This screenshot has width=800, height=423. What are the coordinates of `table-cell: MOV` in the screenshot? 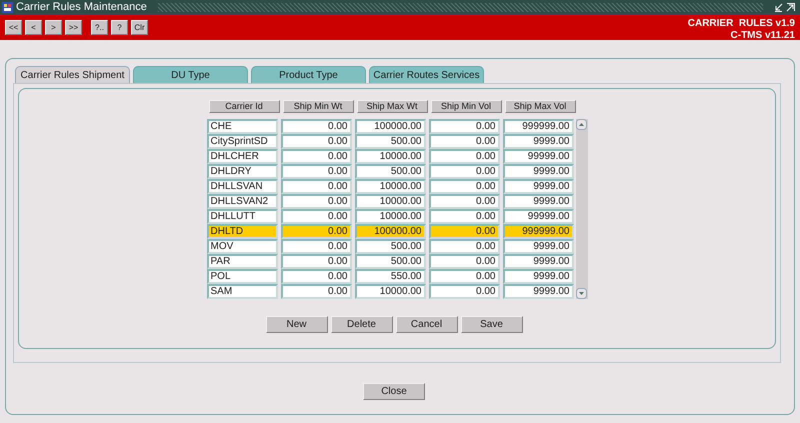 It's located at (242, 246).